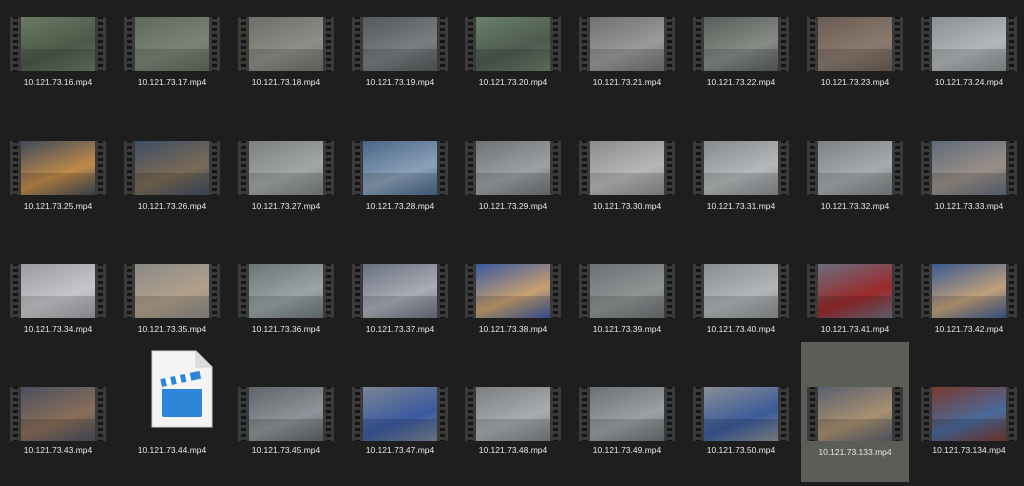  Describe the element at coordinates (172, 206) in the screenshot. I see `file-name-label: 10.121.73.26.mp4` at that location.